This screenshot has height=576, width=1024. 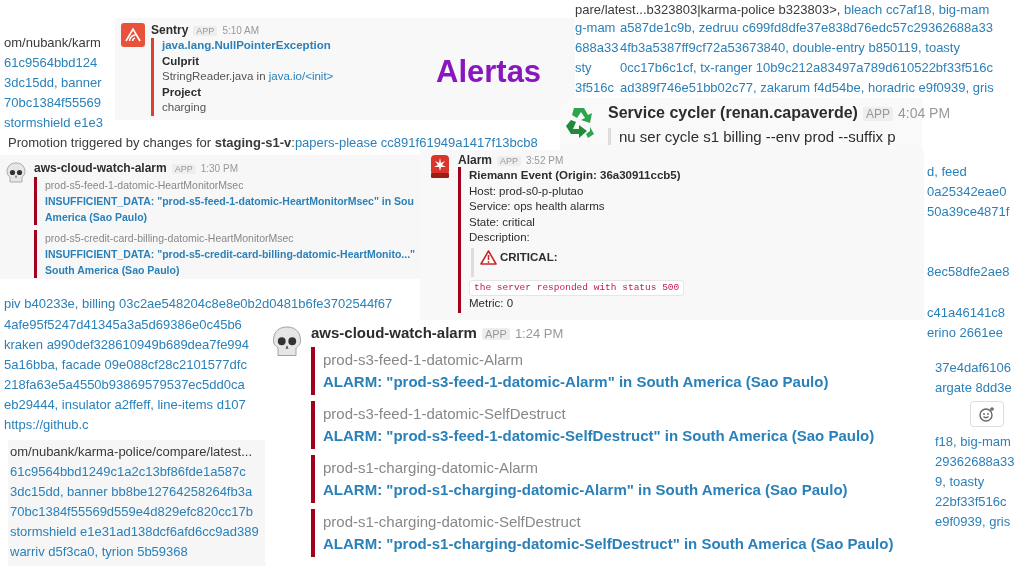 I want to click on alarm-link: ALARM: "prod-s1-charging-datomic-SelfDestruct" in South America (Sao Paulo), so click(x=608, y=544).